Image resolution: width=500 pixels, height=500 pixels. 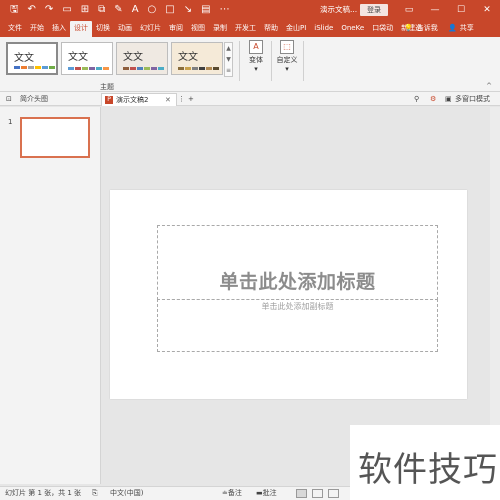 I want to click on customize-button: ⬚ 自定义▾, so click(x=287, y=57).